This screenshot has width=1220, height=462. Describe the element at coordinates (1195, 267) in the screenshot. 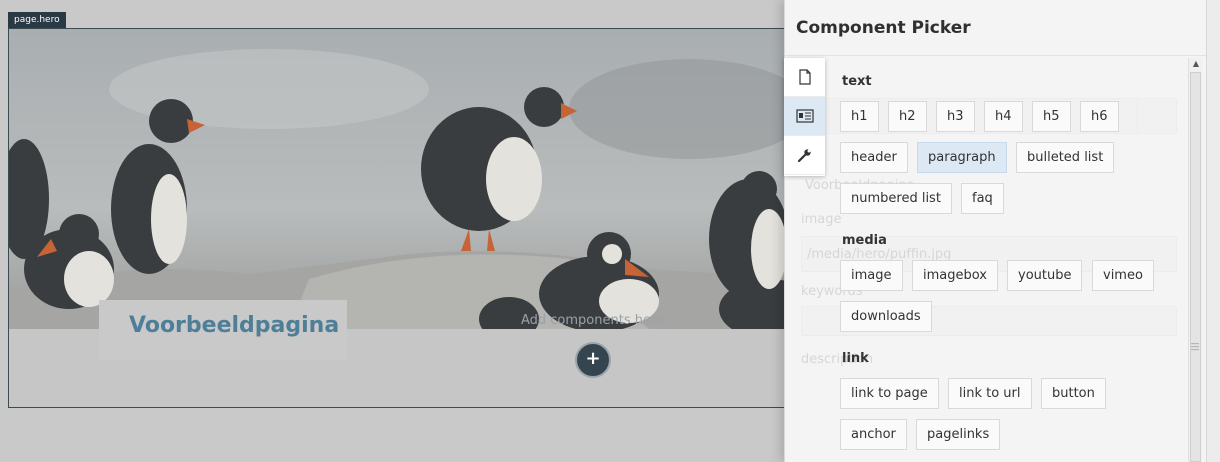

I see `scroll-thumb` at that location.